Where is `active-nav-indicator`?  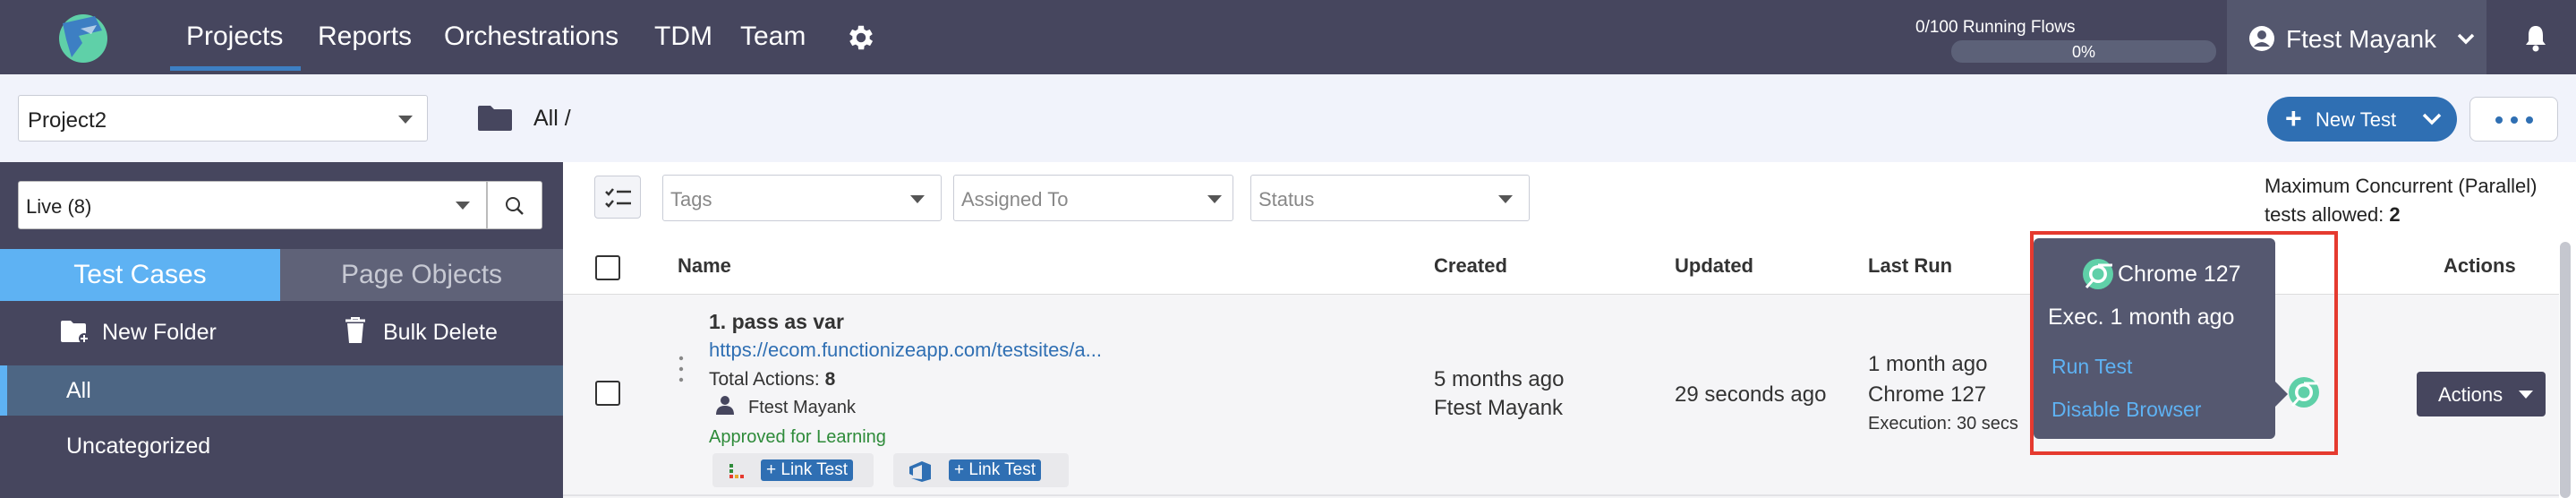
active-nav-indicator is located at coordinates (235, 68).